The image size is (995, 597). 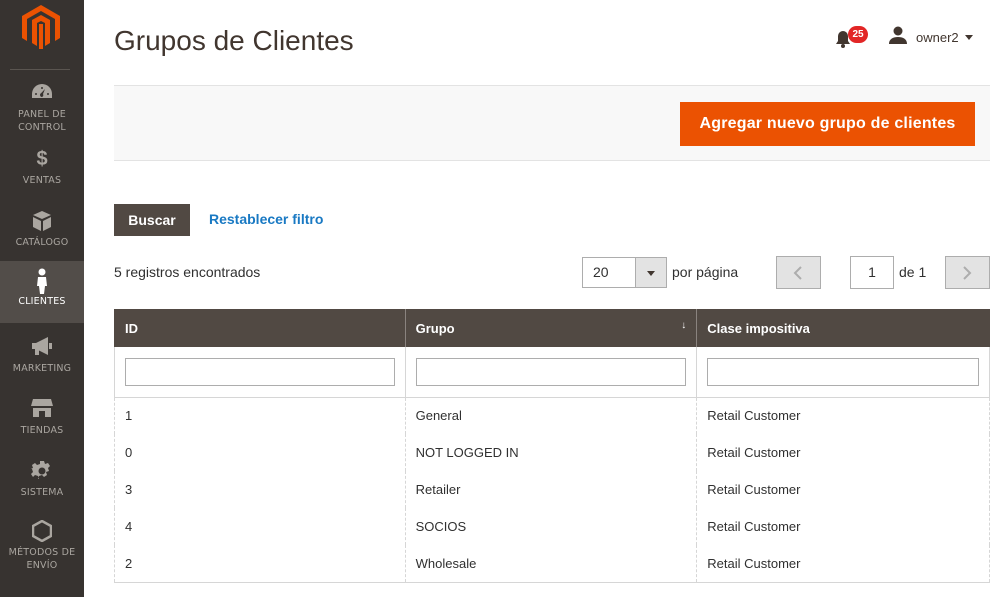 I want to click on chevron-down-icon, so click(x=650, y=272).